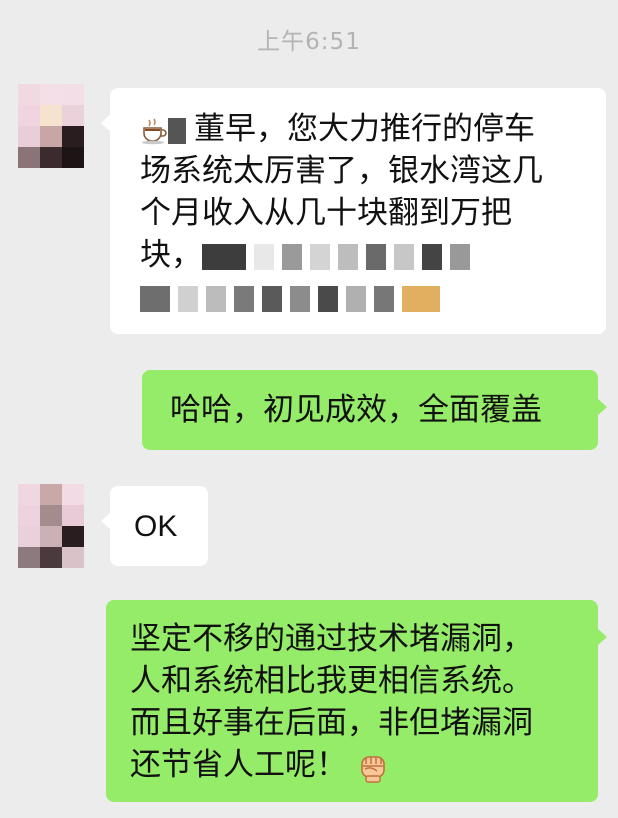 This screenshot has height=818, width=618. Describe the element at coordinates (373, 769) in the screenshot. I see `fist-icon` at that location.